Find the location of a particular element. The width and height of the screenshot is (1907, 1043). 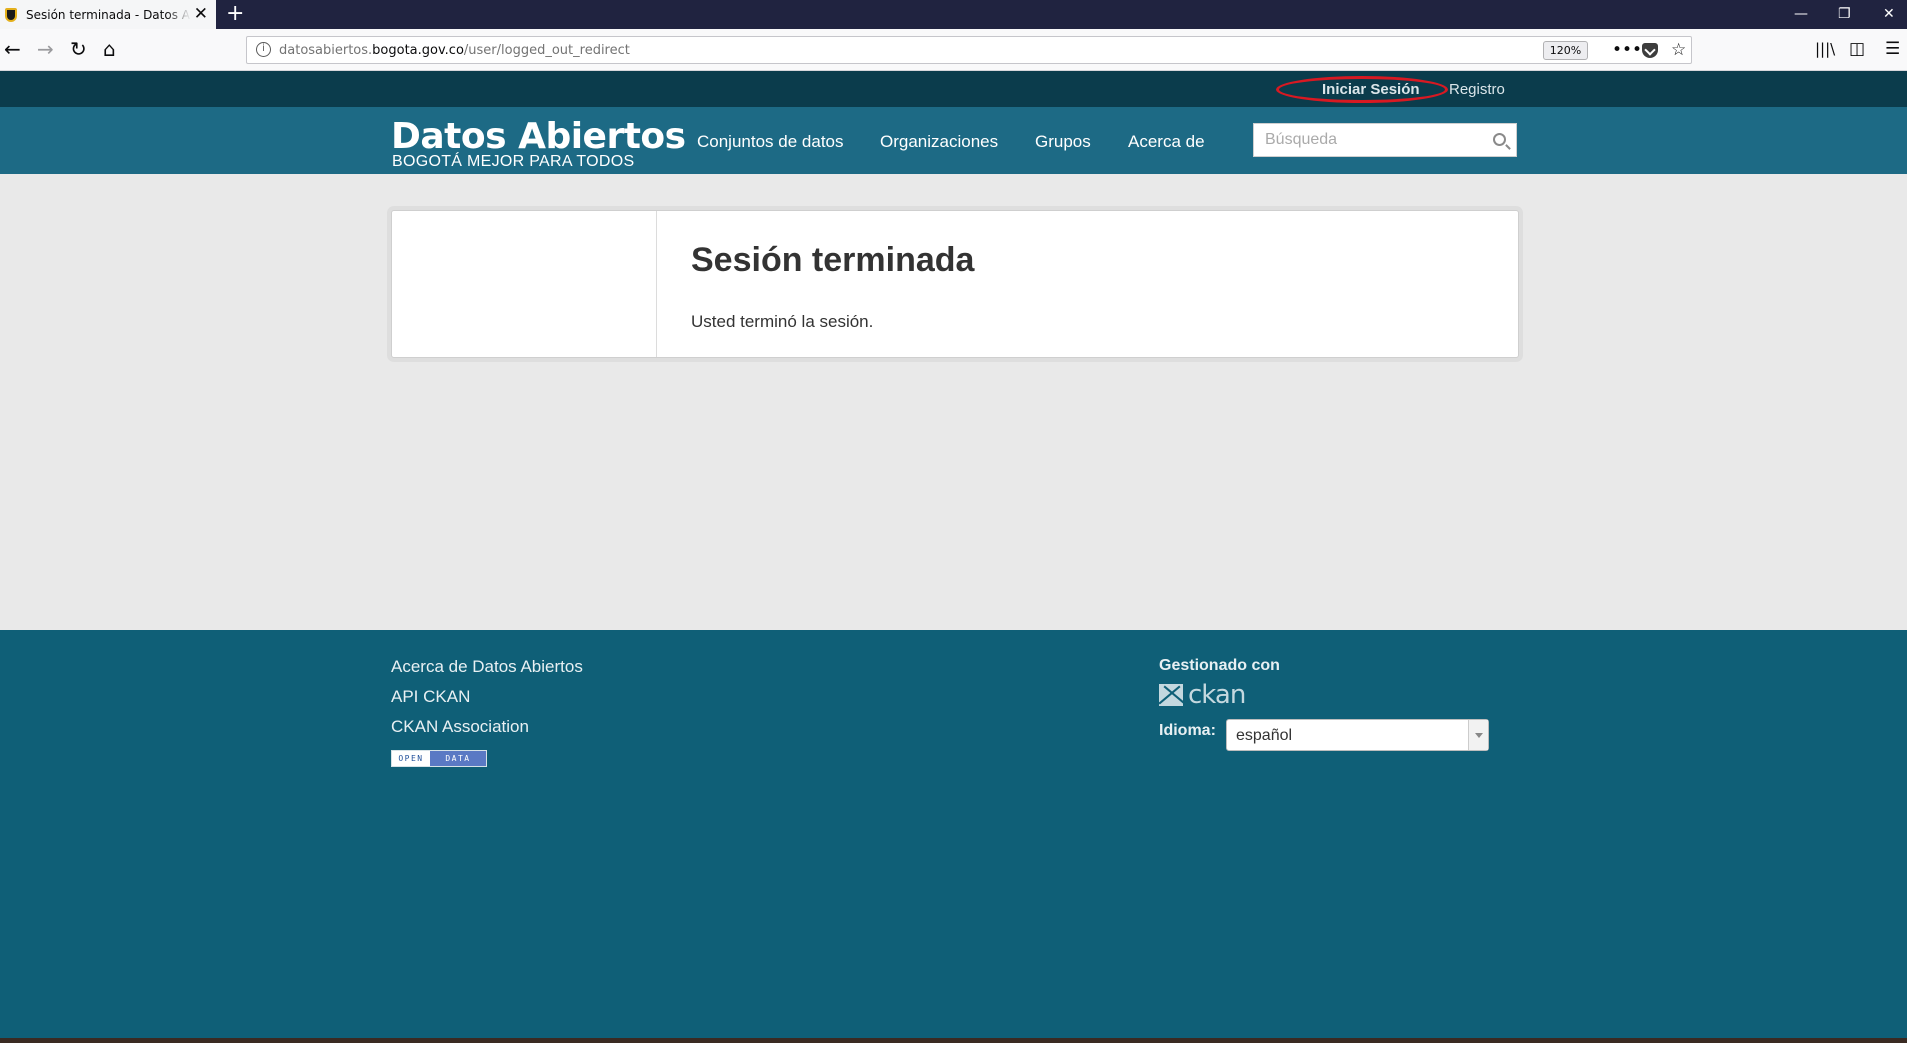

page-title: Sesión terminada is located at coordinates (833, 260).